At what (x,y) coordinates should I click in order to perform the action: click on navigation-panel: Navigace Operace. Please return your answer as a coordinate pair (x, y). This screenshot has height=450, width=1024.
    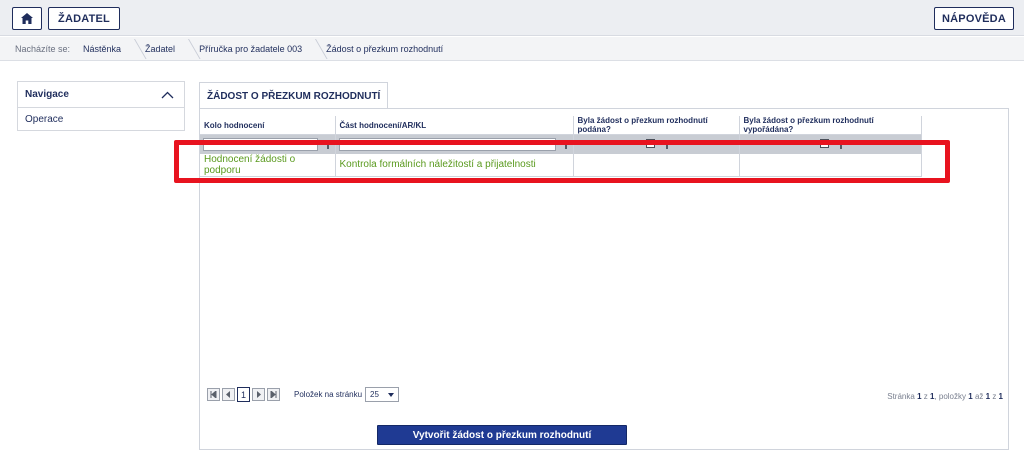
    Looking at the image, I should click on (101, 106).